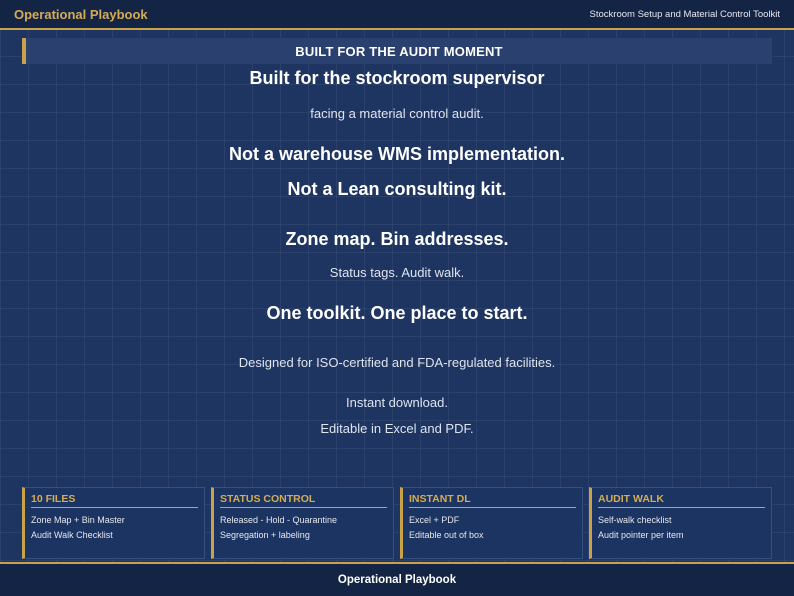 The height and width of the screenshot is (596, 794). I want to click on headline-not-lean: Not a Lean consulting kit., so click(397, 189).